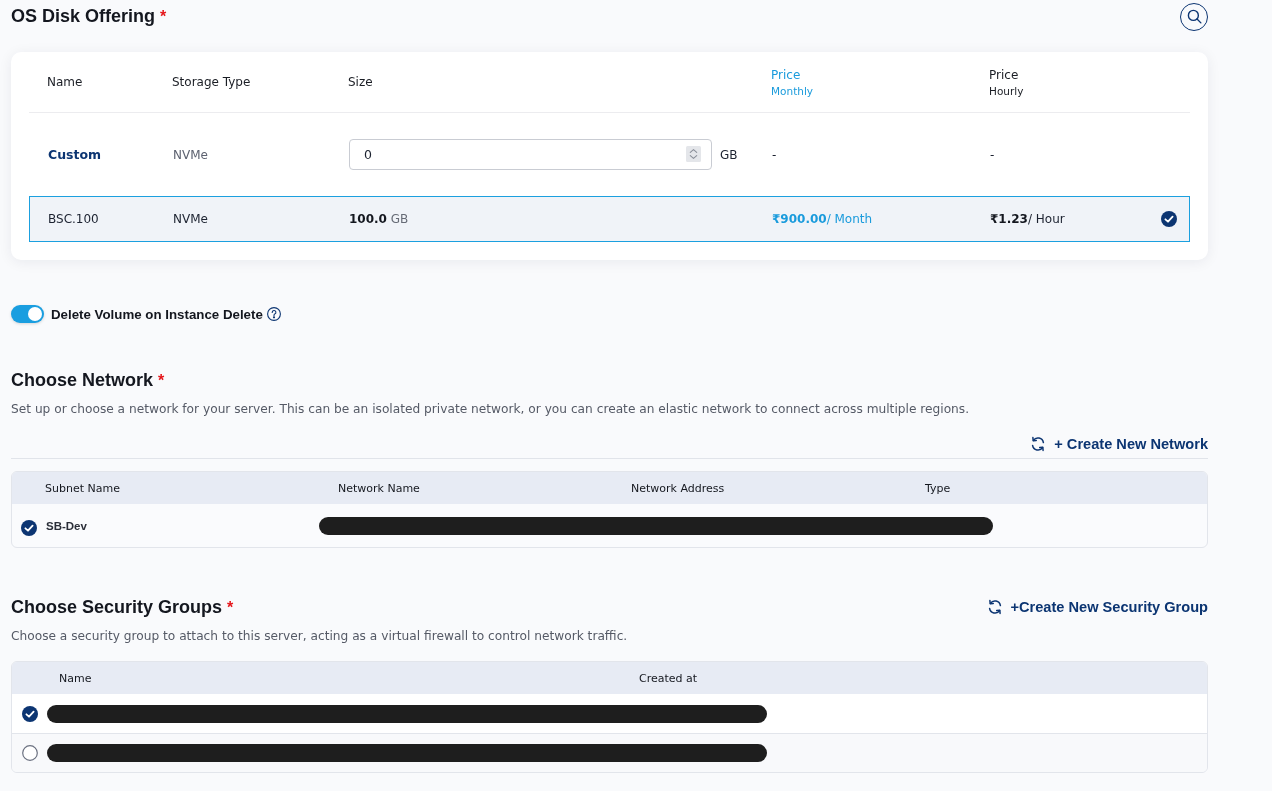  Describe the element at coordinates (157, 314) in the screenshot. I see `toggle-label: Delete Volume on Instance Delete` at that location.